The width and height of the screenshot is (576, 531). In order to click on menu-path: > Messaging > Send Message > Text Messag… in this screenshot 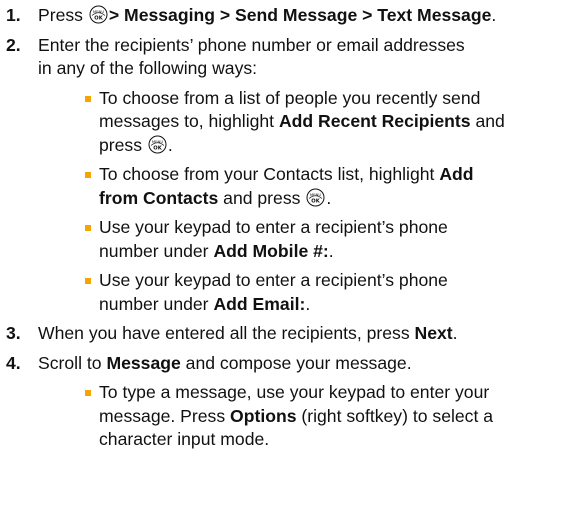, I will do `click(300, 15)`.